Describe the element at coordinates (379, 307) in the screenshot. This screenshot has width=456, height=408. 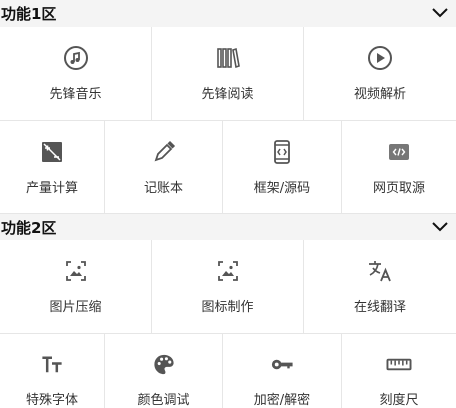
I see `tool-label: 在线翻译` at that location.